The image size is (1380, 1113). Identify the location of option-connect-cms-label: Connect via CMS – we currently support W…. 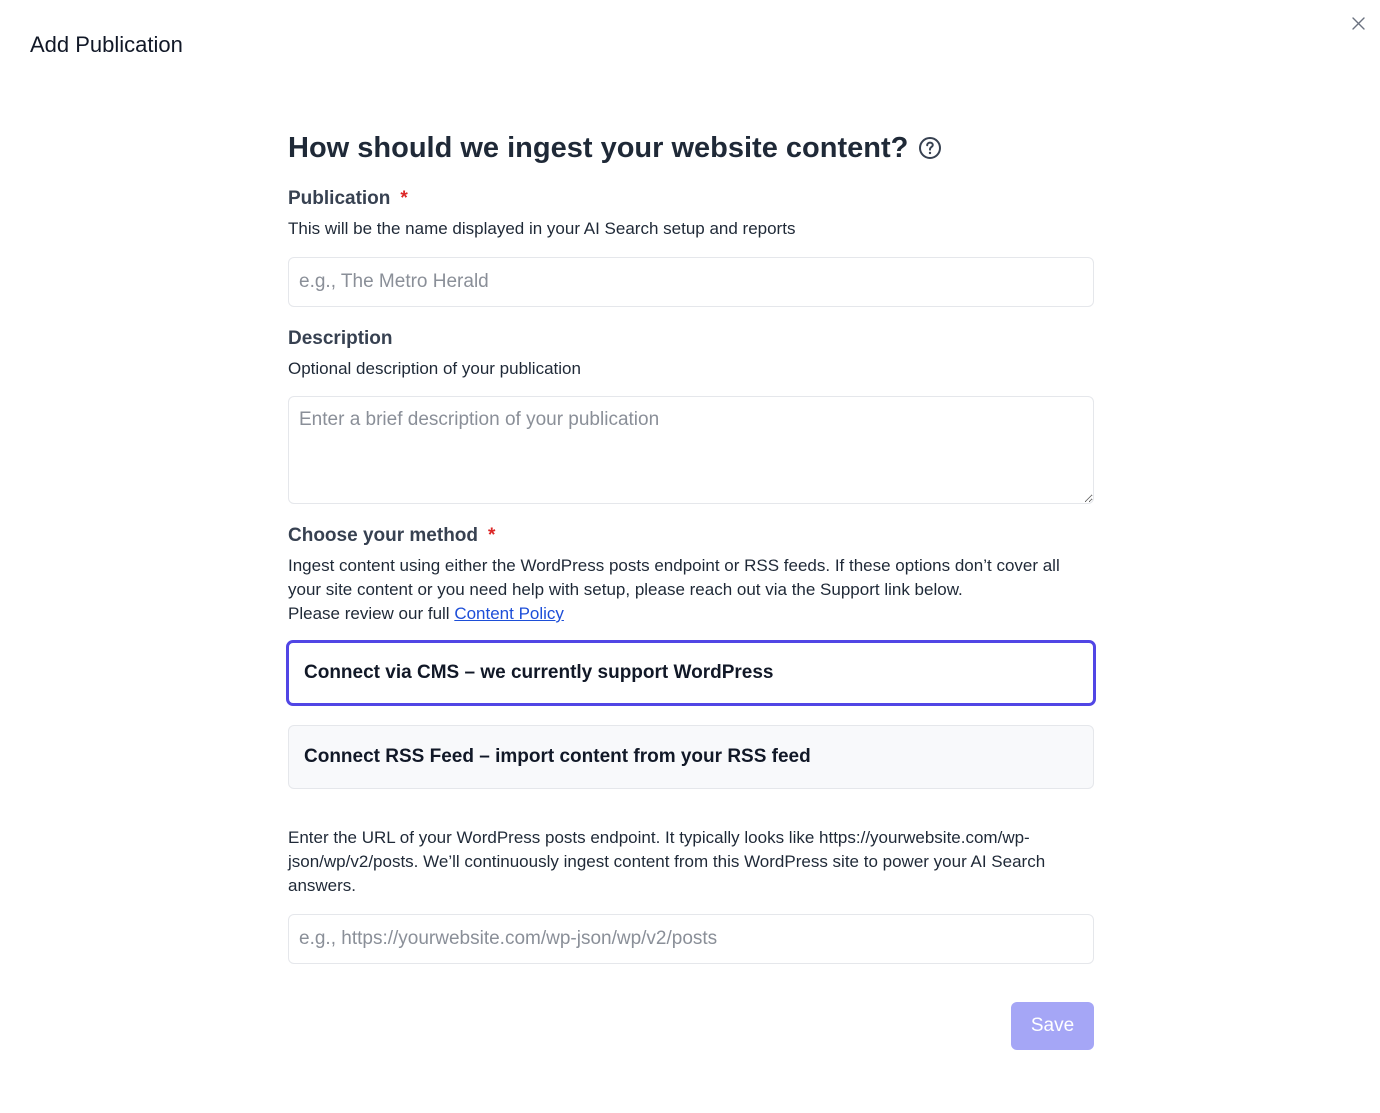
(539, 672).